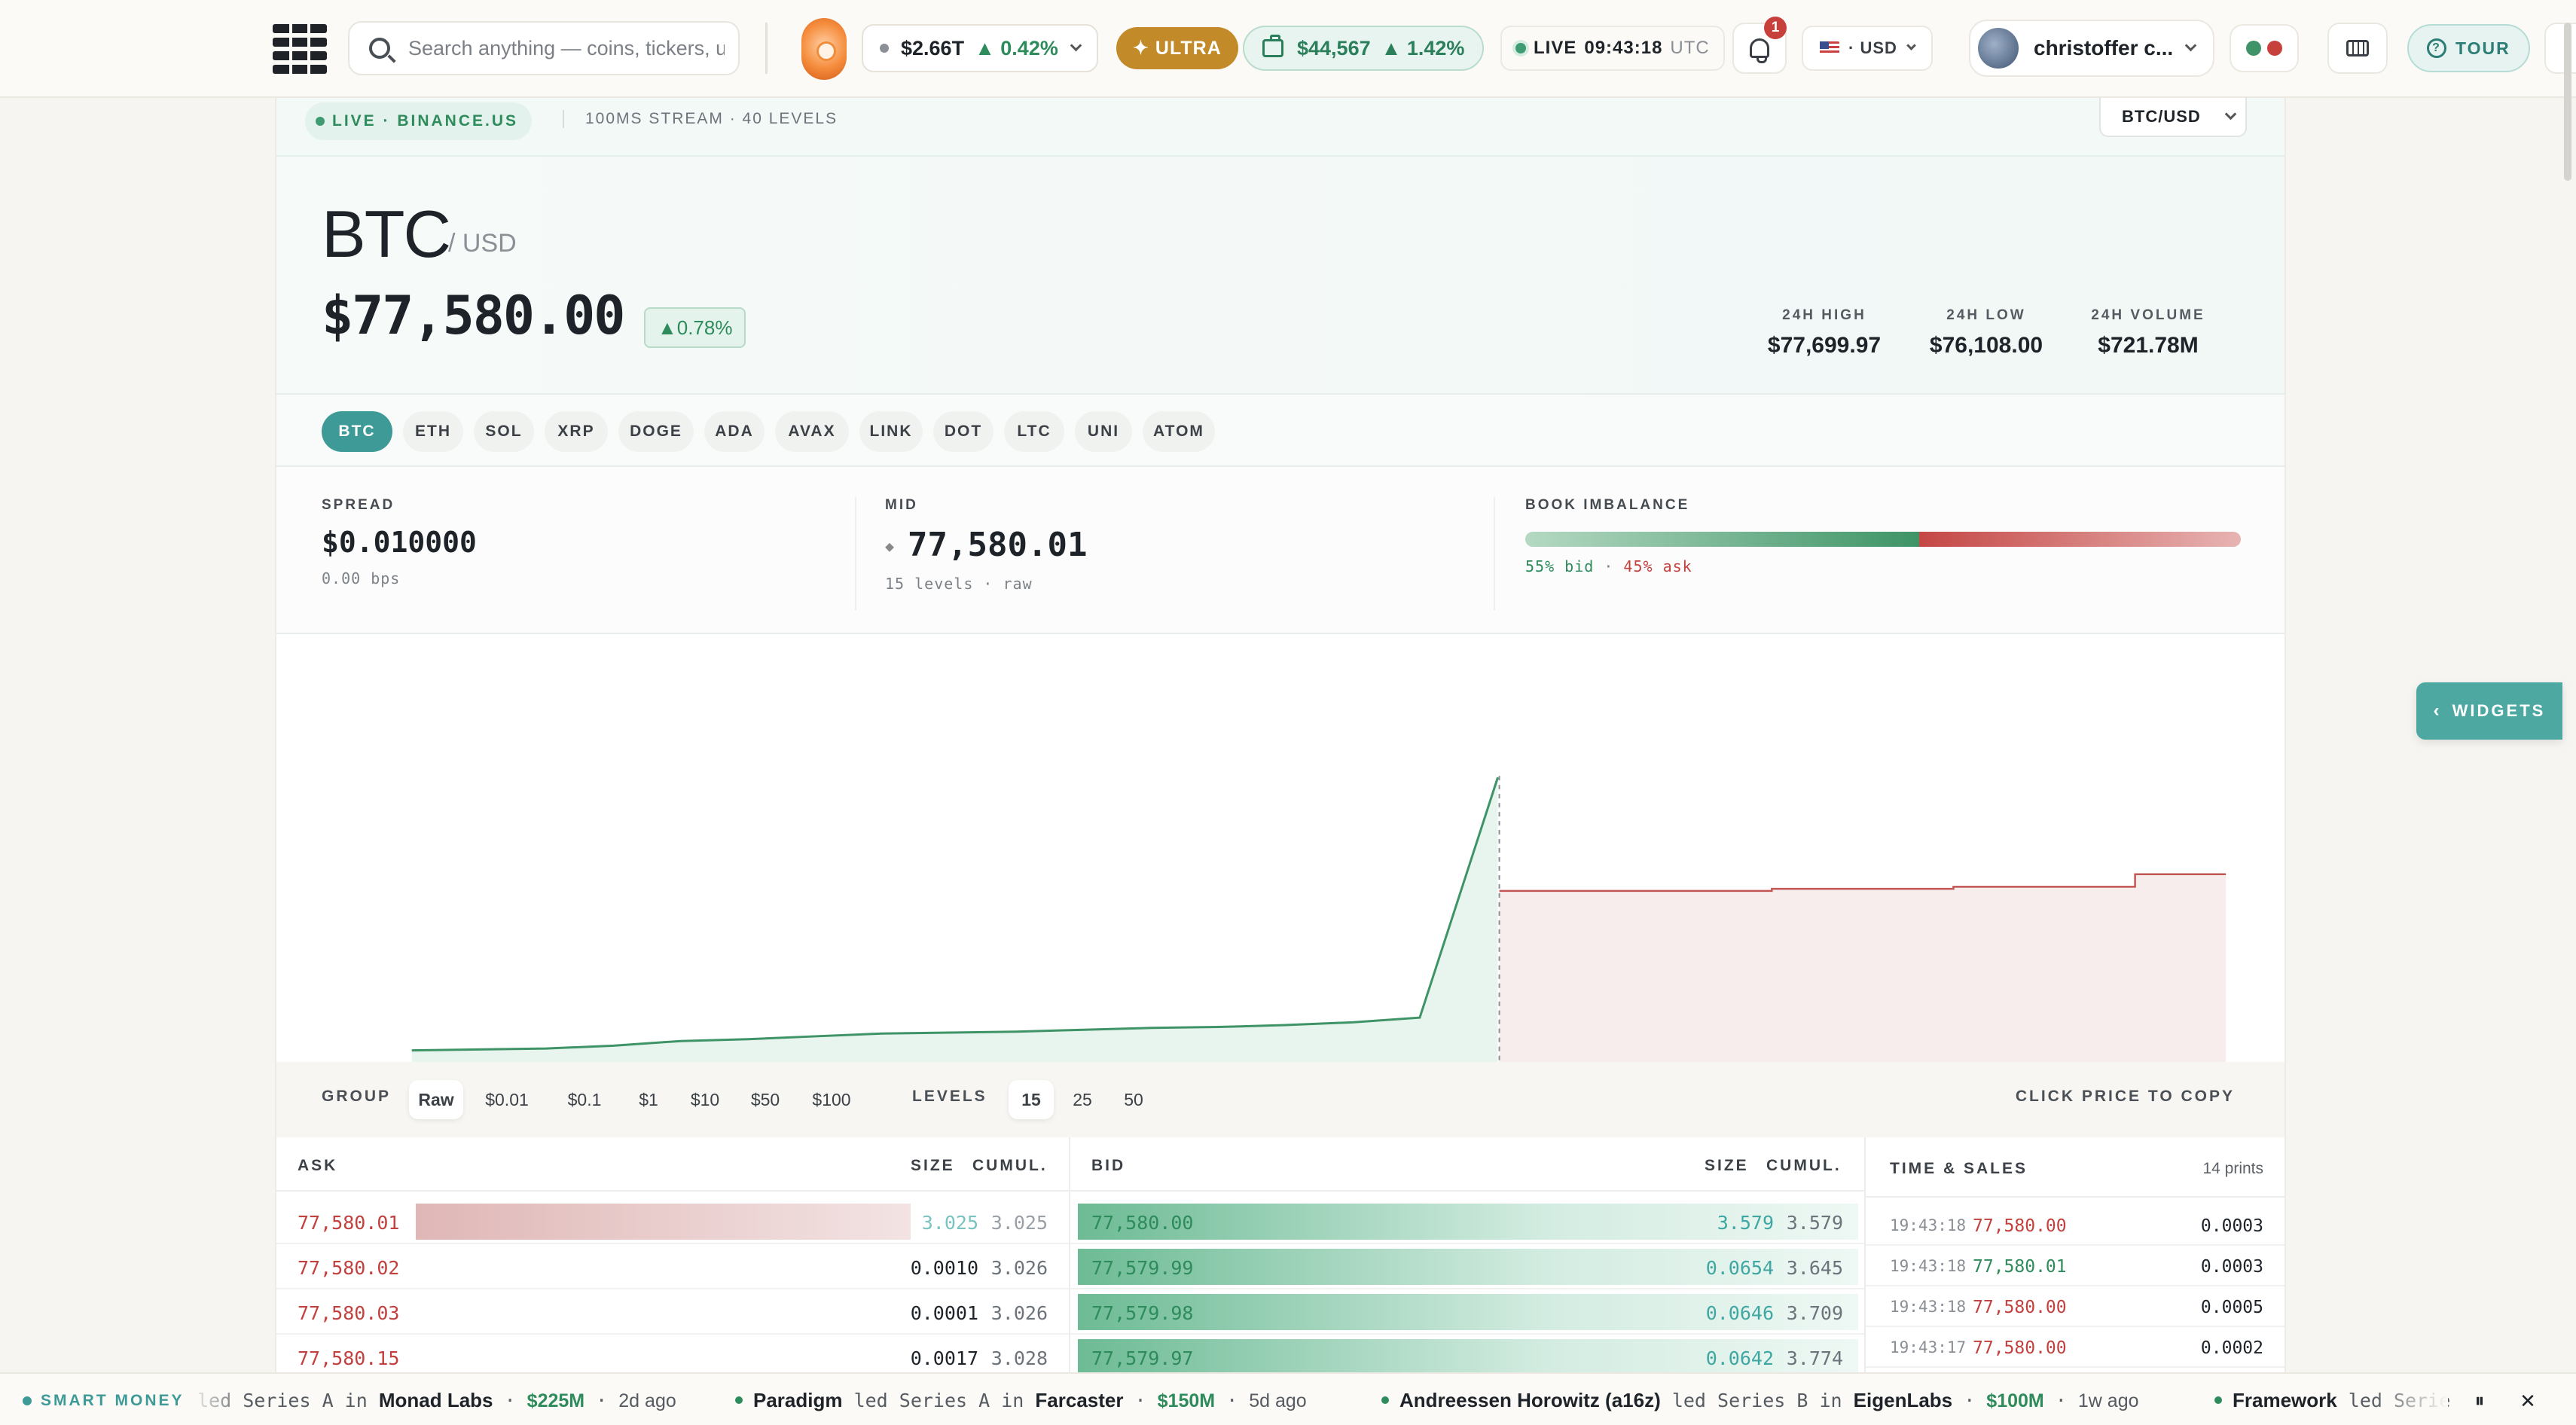 Image resolution: width=2576 pixels, height=1425 pixels. I want to click on trade-row: 19:43:18 77,580.00 0.0003, so click(2076, 1226).